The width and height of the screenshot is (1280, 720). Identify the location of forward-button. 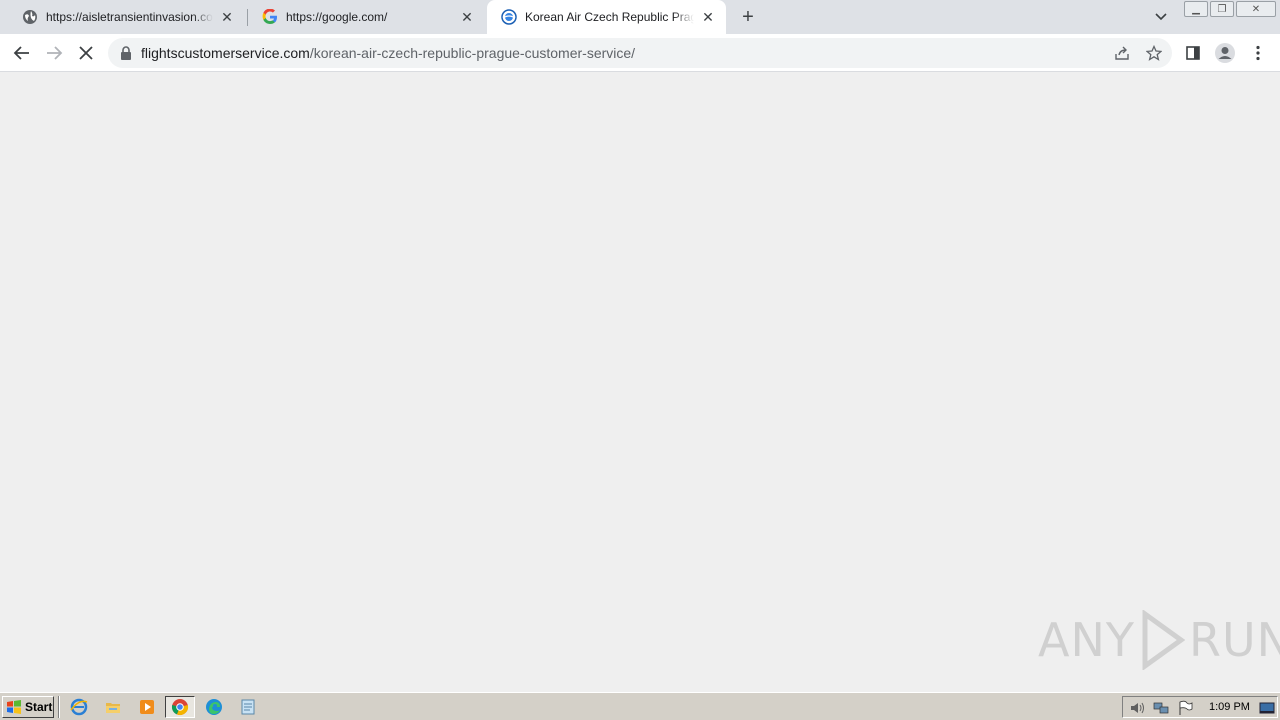
(54, 53).